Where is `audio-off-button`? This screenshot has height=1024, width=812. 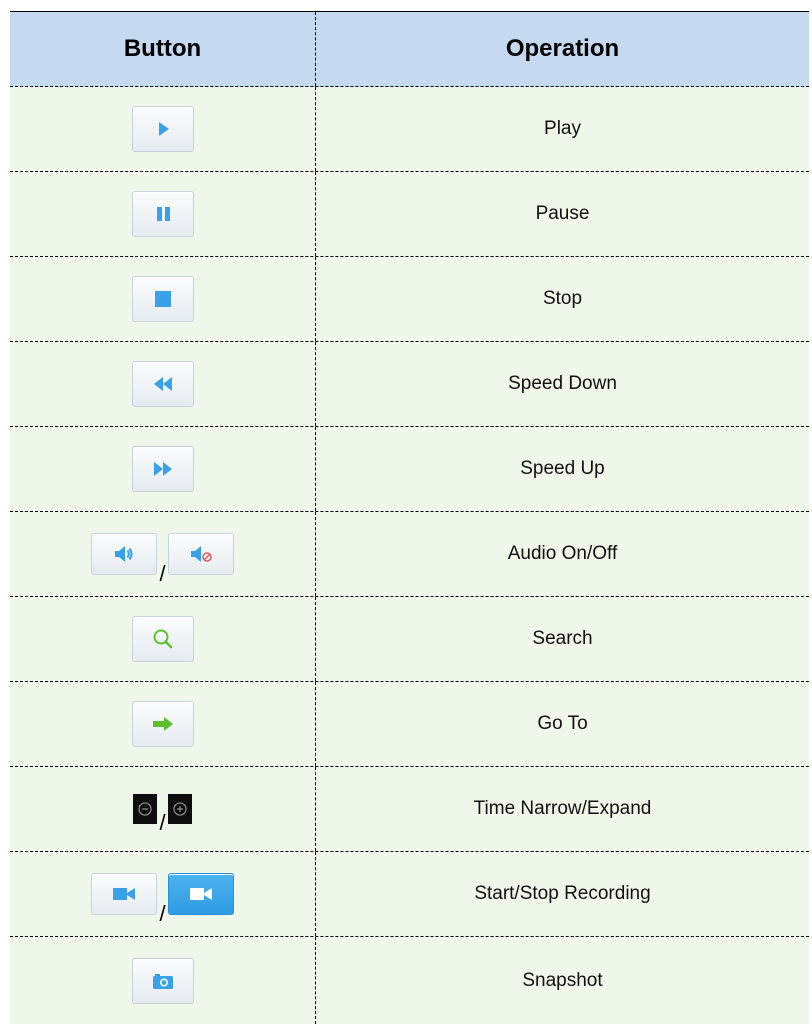
audio-off-button is located at coordinates (200, 554).